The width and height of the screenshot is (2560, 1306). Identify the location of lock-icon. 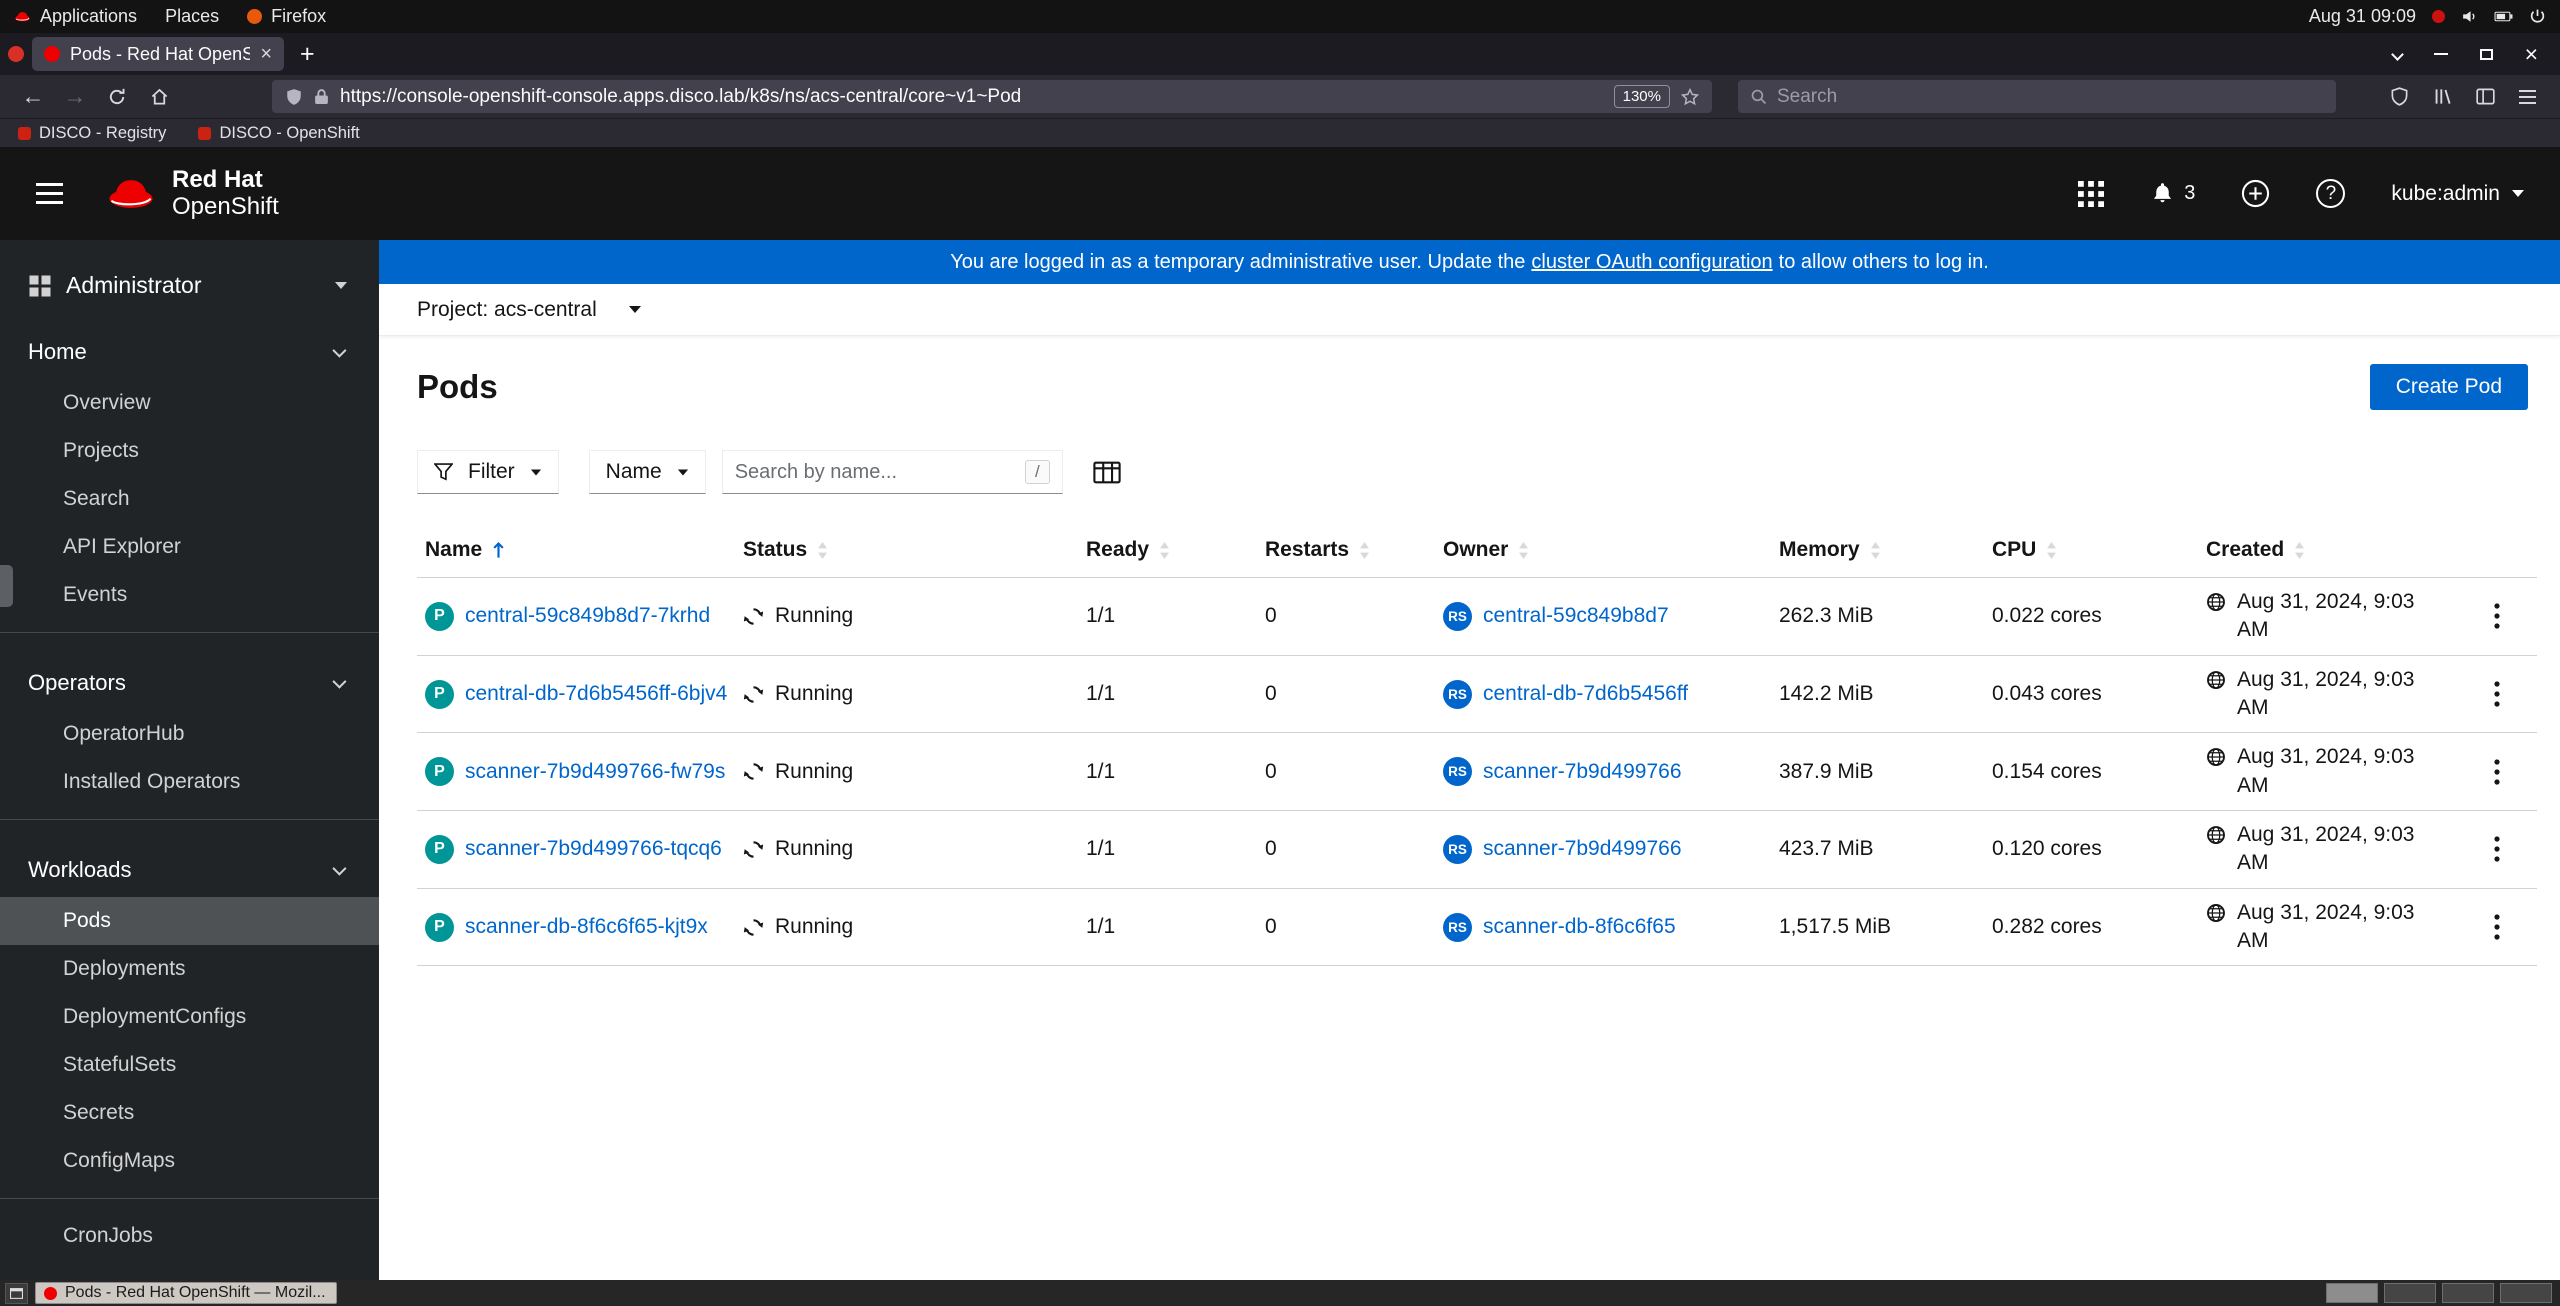
(321, 96).